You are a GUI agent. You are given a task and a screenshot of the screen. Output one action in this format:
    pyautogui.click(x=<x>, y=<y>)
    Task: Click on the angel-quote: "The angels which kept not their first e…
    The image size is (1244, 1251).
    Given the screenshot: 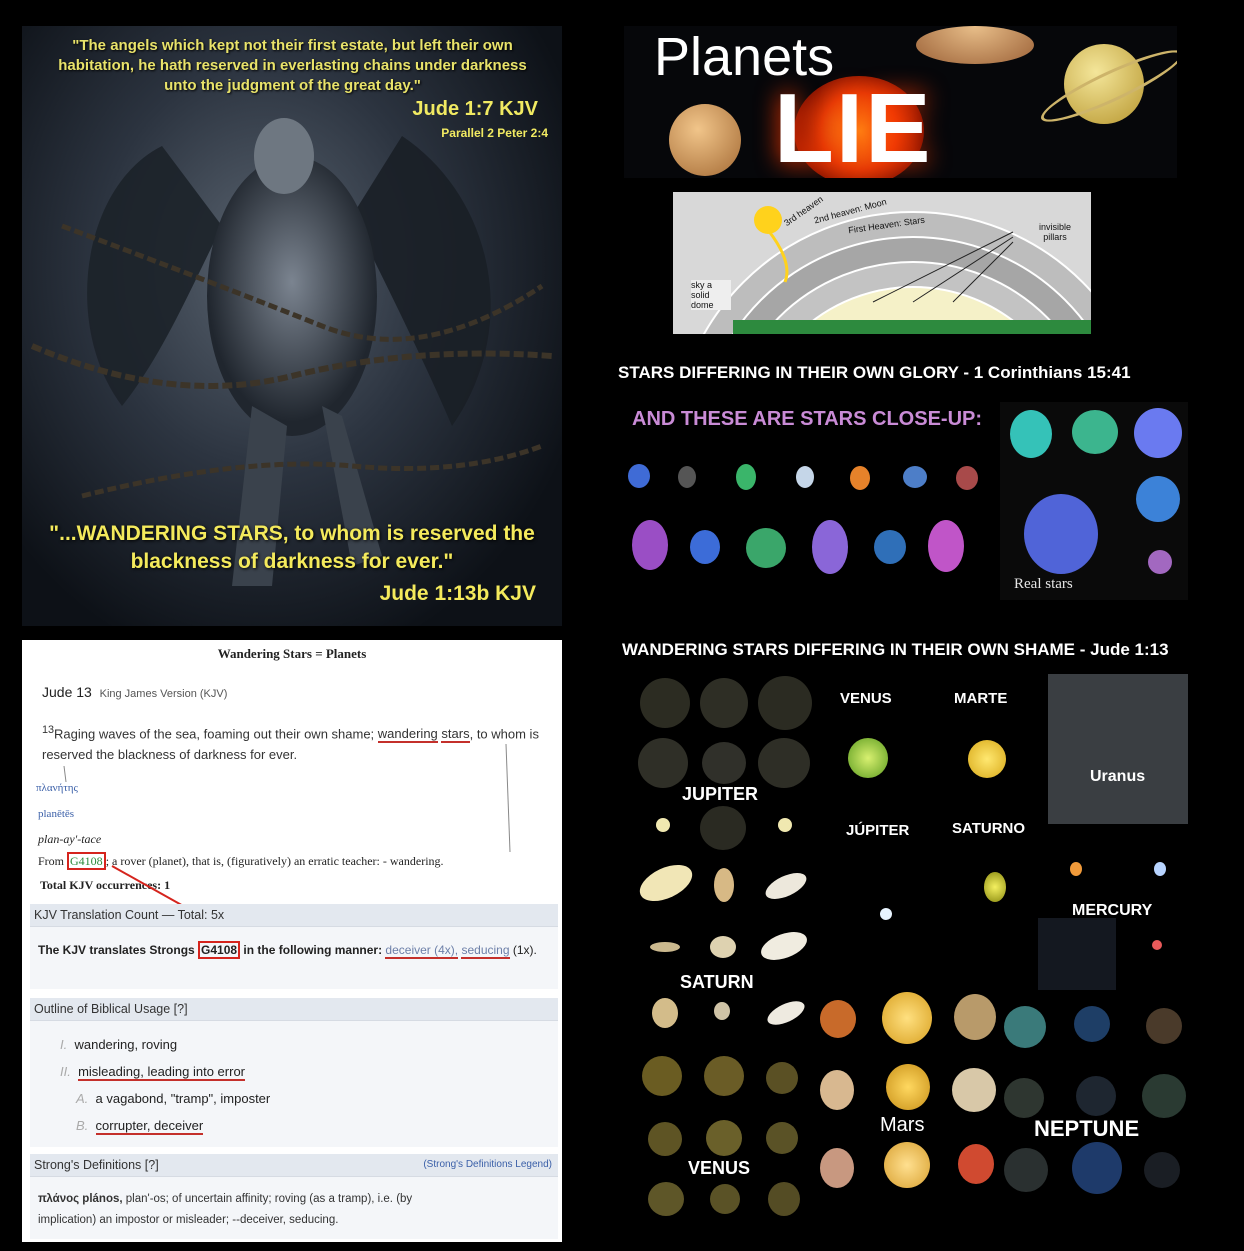 What is the action you would take?
    pyautogui.click(x=292, y=65)
    